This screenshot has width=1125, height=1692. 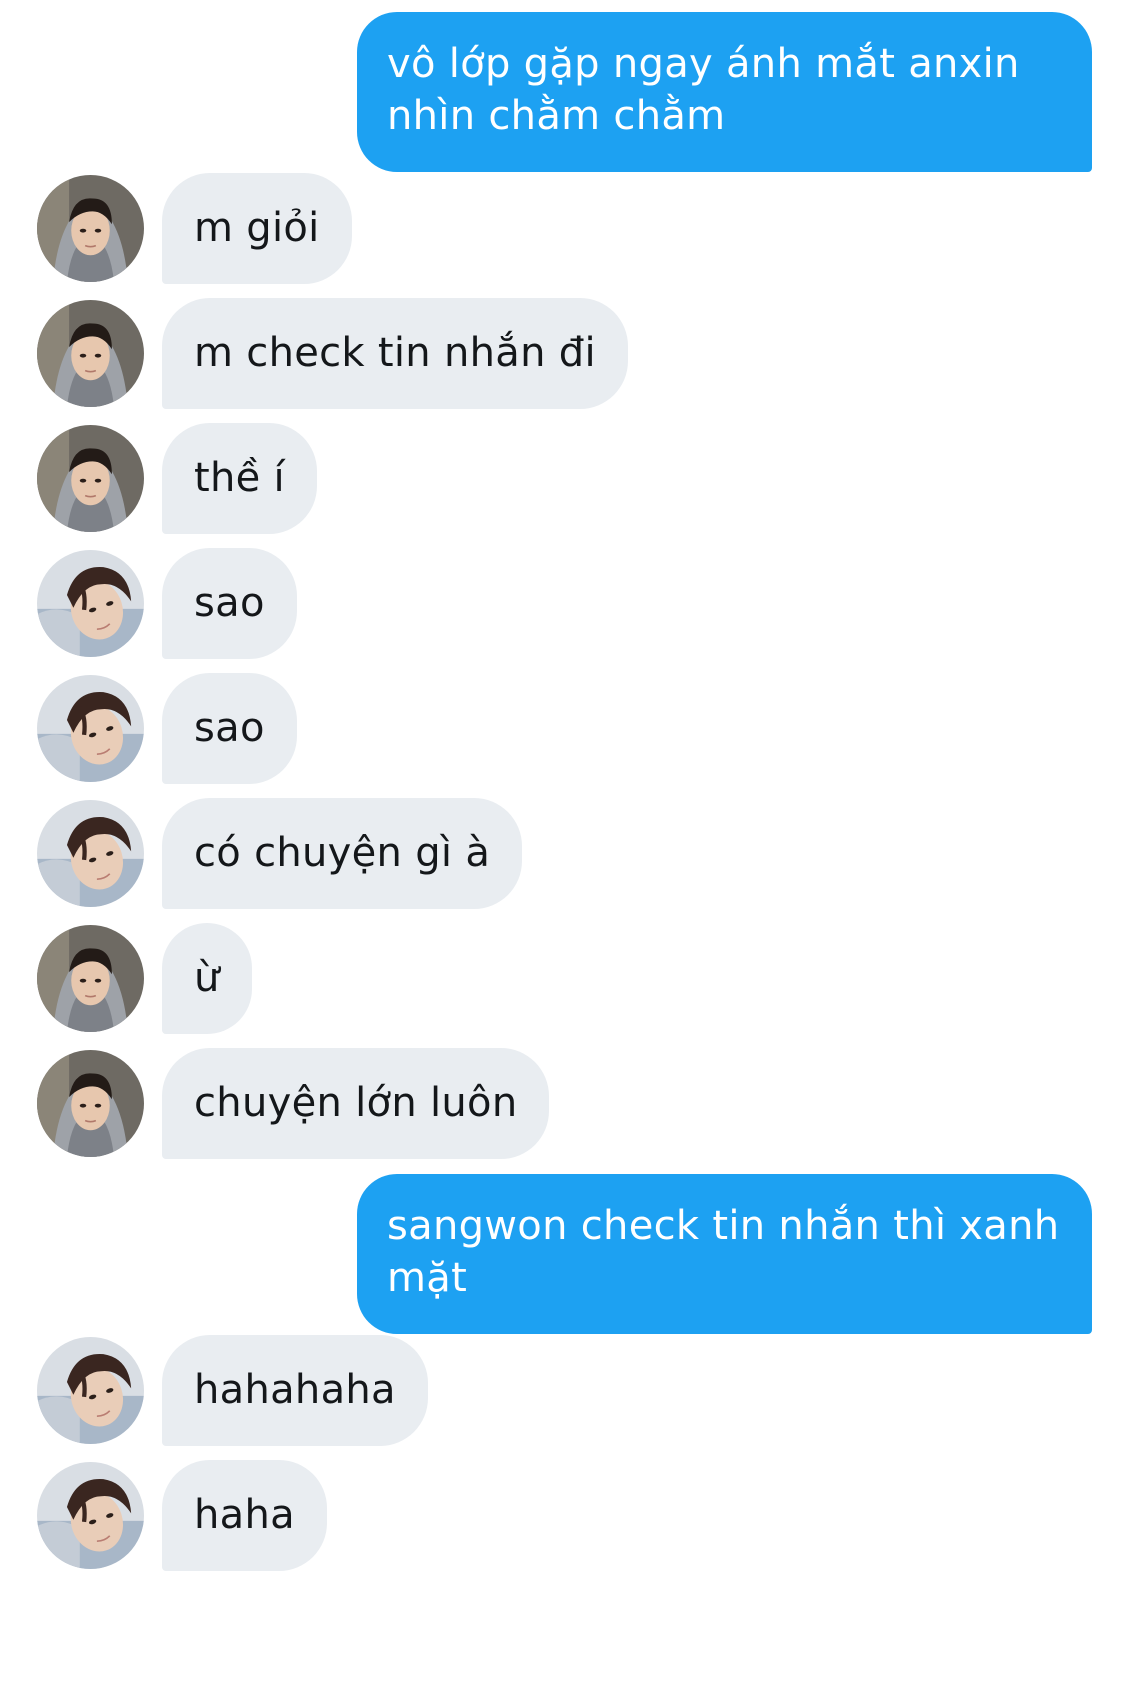 I want to click on message-incoming: thề í, so click(x=562, y=478).